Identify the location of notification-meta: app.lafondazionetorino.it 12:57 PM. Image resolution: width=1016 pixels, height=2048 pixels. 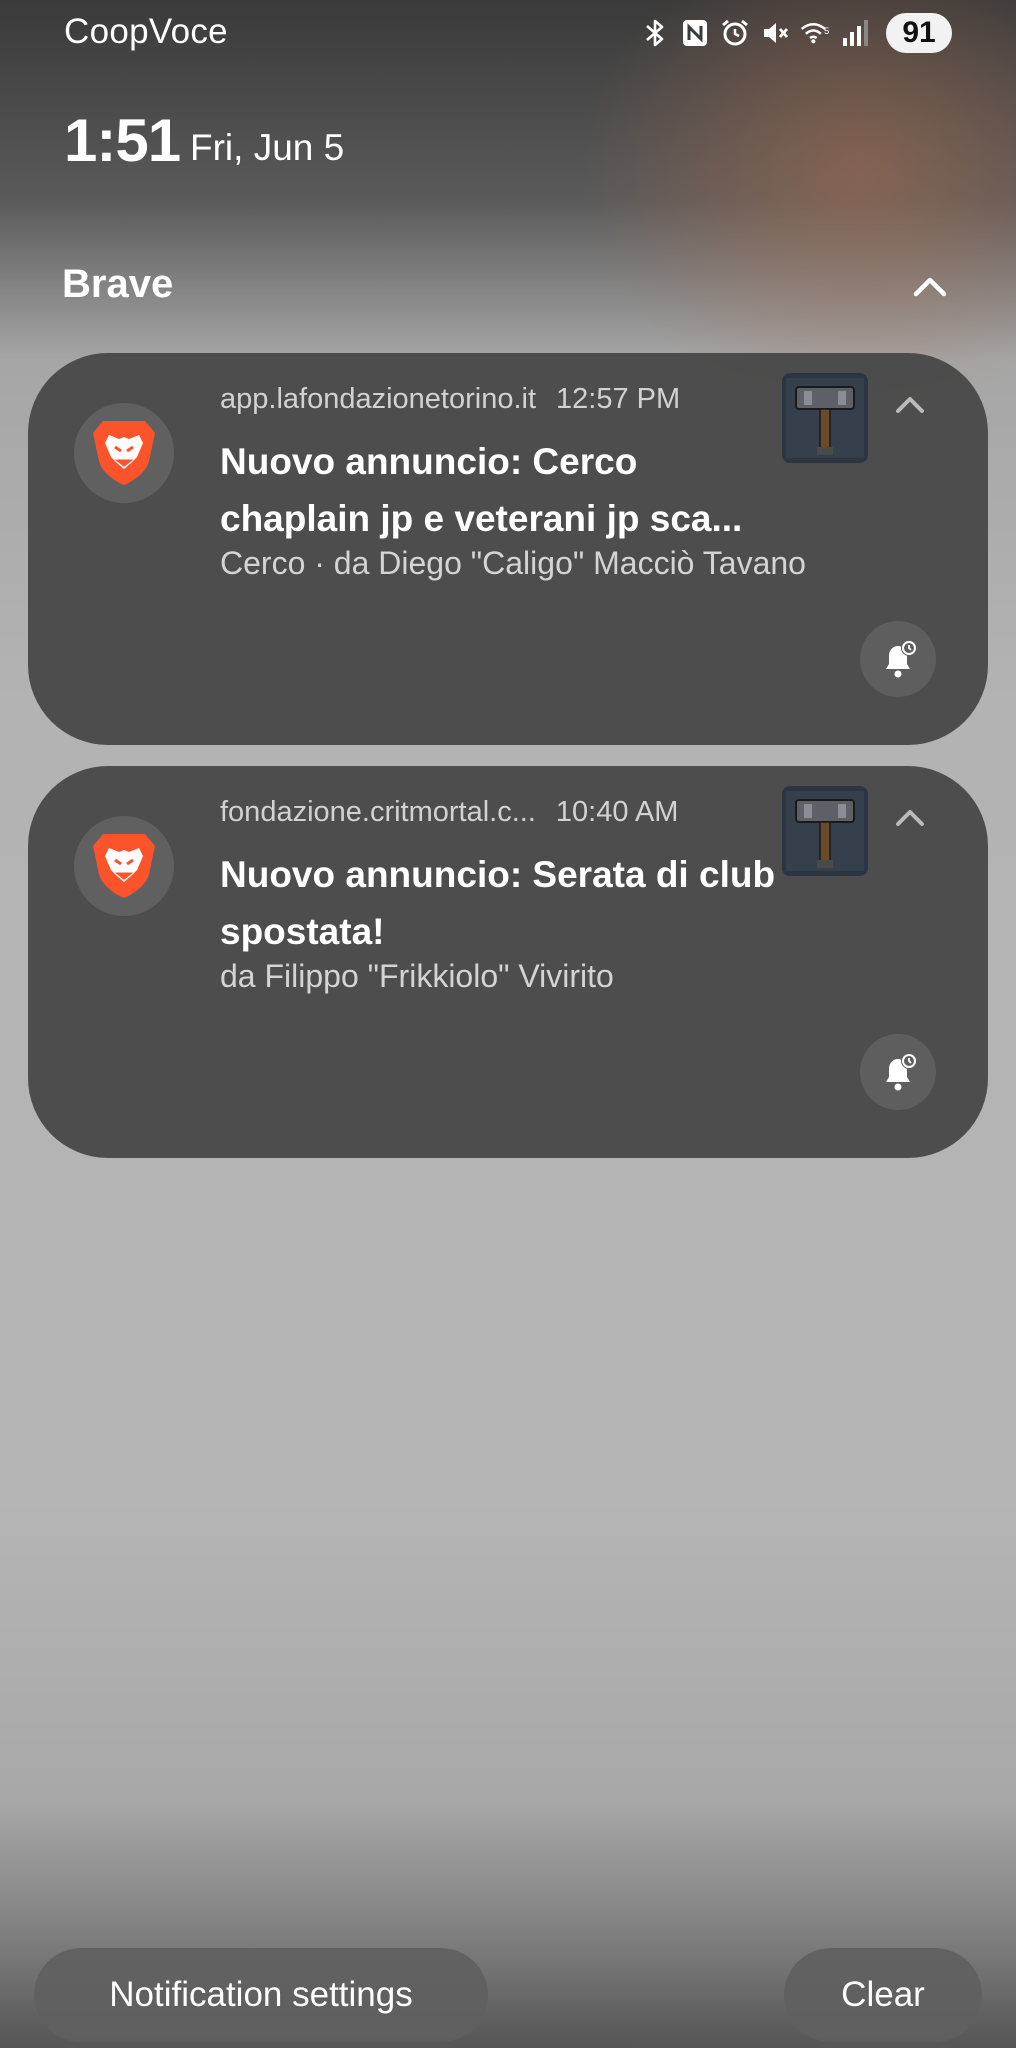
(450, 399).